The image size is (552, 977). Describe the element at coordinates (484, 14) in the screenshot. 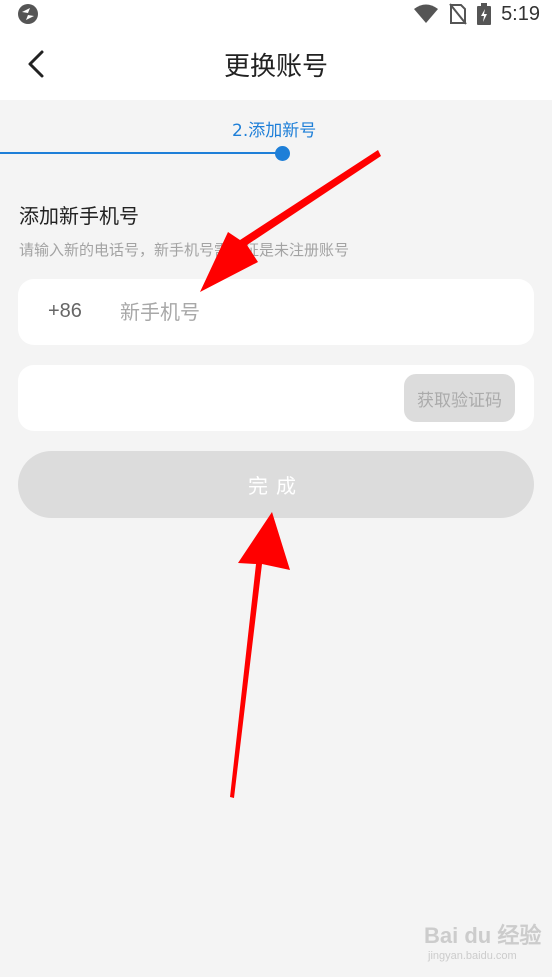

I see `battery-charging-icon` at that location.